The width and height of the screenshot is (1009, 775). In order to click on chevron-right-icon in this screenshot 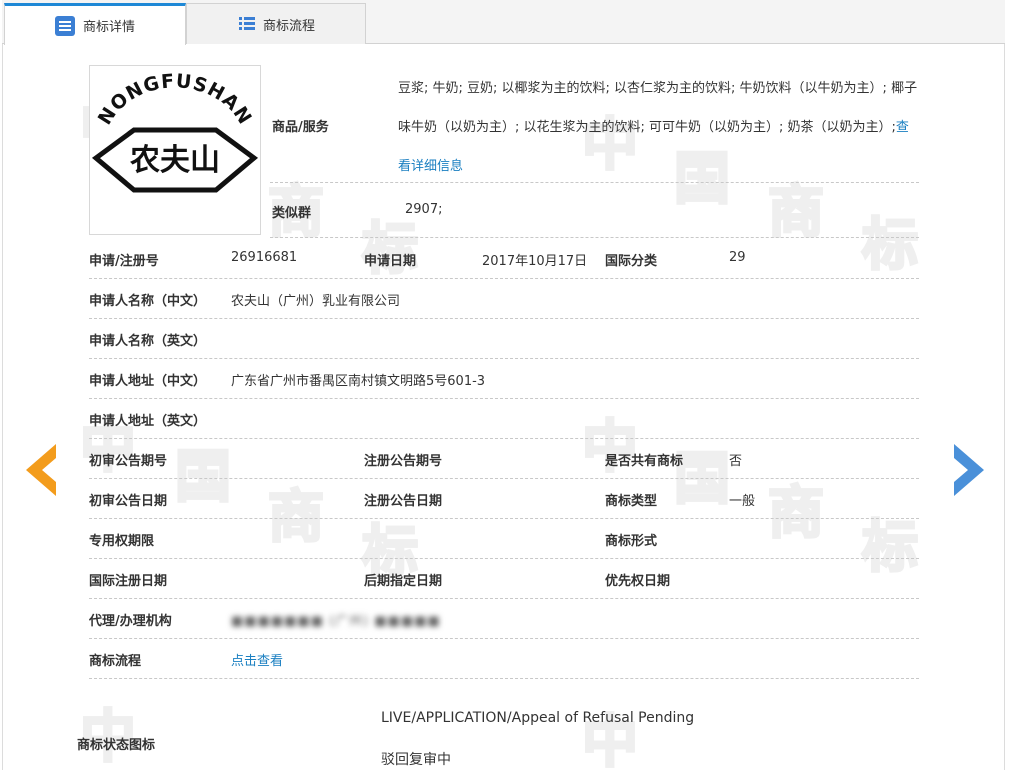, I will do `click(969, 470)`.